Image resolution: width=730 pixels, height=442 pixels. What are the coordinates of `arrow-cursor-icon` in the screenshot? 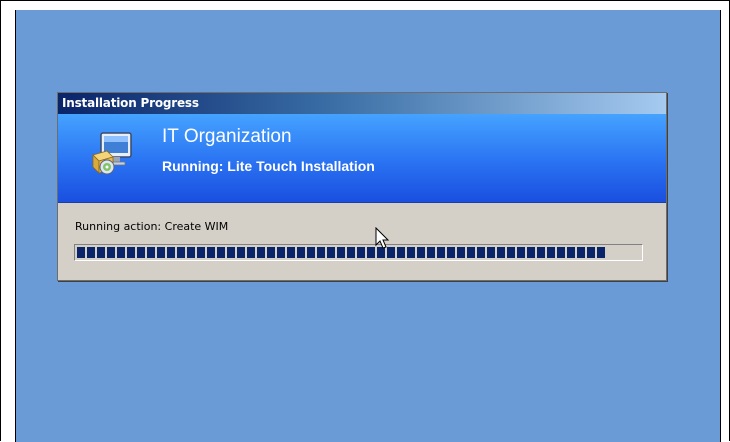 It's located at (382, 238).